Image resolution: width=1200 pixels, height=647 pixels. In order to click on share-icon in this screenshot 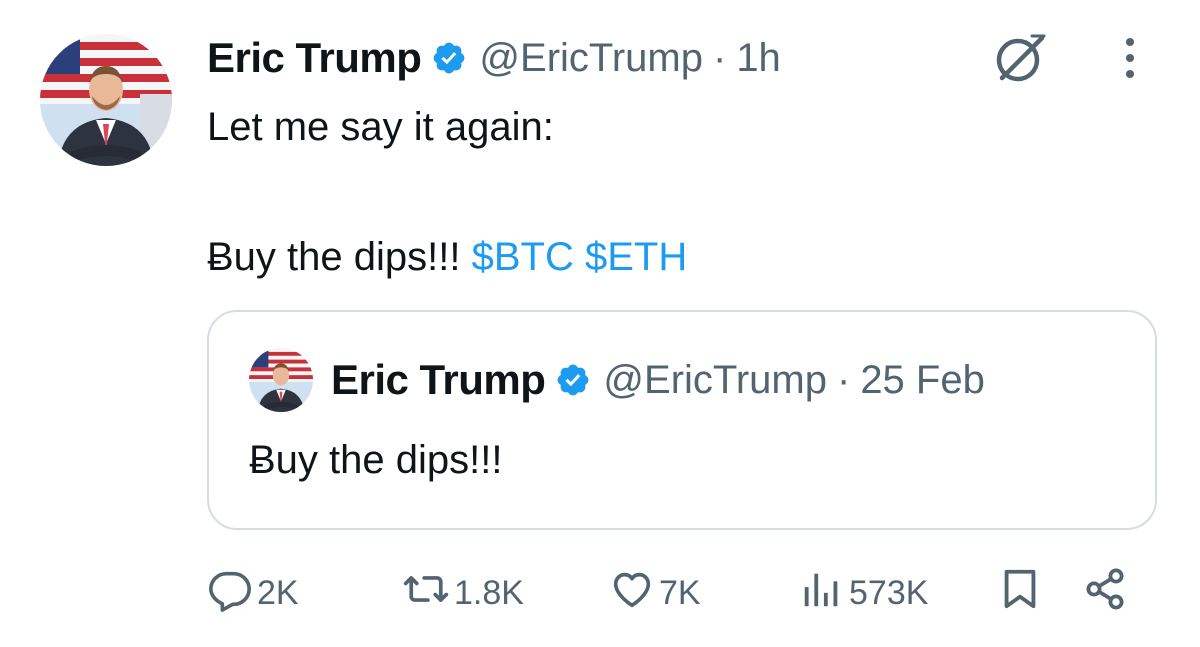, I will do `click(1108, 593)`.